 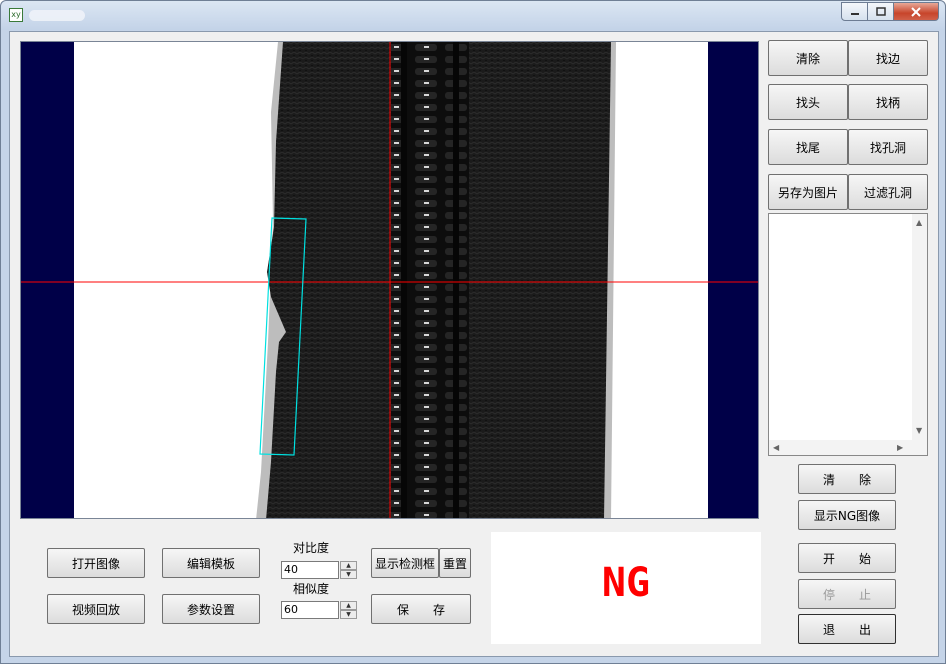 I want to click on contrast-label: 对比度, so click(x=311, y=548).